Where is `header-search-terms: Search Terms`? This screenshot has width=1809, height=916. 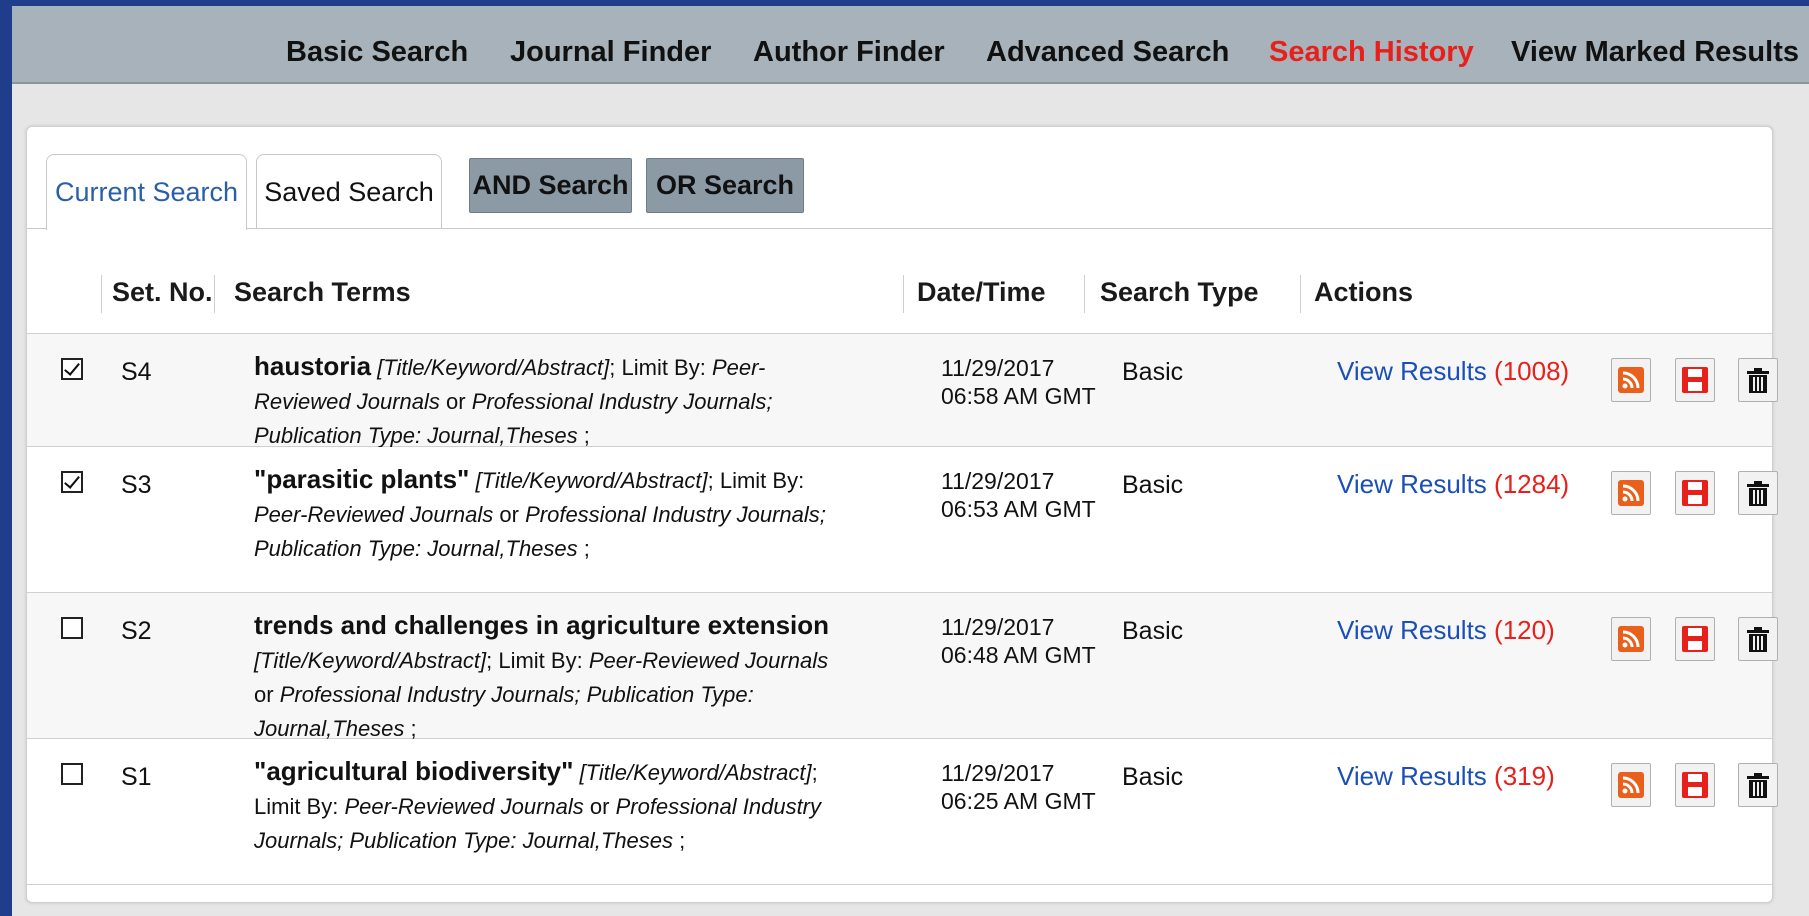
header-search-terms: Search Terms is located at coordinates (322, 292).